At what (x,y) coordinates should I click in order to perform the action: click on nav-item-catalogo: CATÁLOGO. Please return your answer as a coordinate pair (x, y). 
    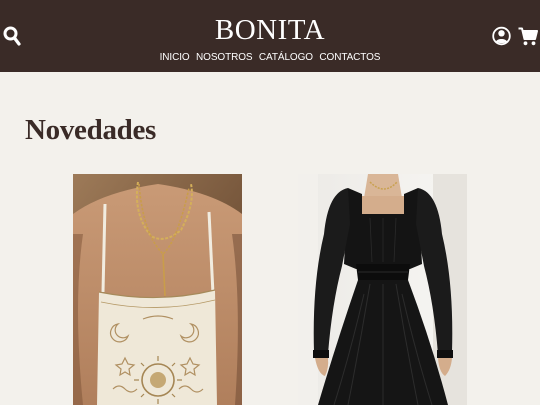
    Looking at the image, I should click on (286, 57).